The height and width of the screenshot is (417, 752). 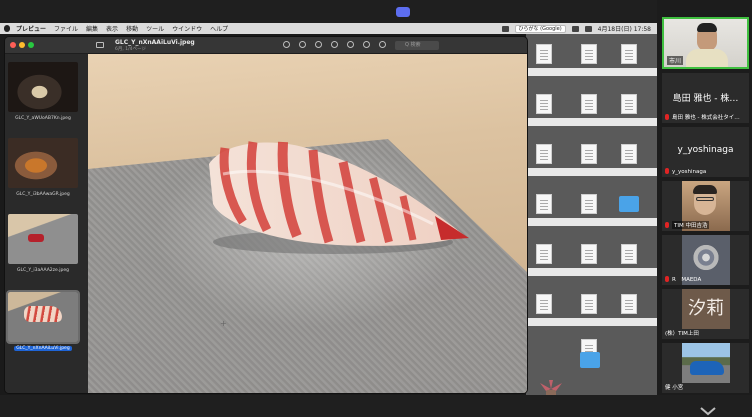 I want to click on wifi-icon, so click(x=505, y=28).